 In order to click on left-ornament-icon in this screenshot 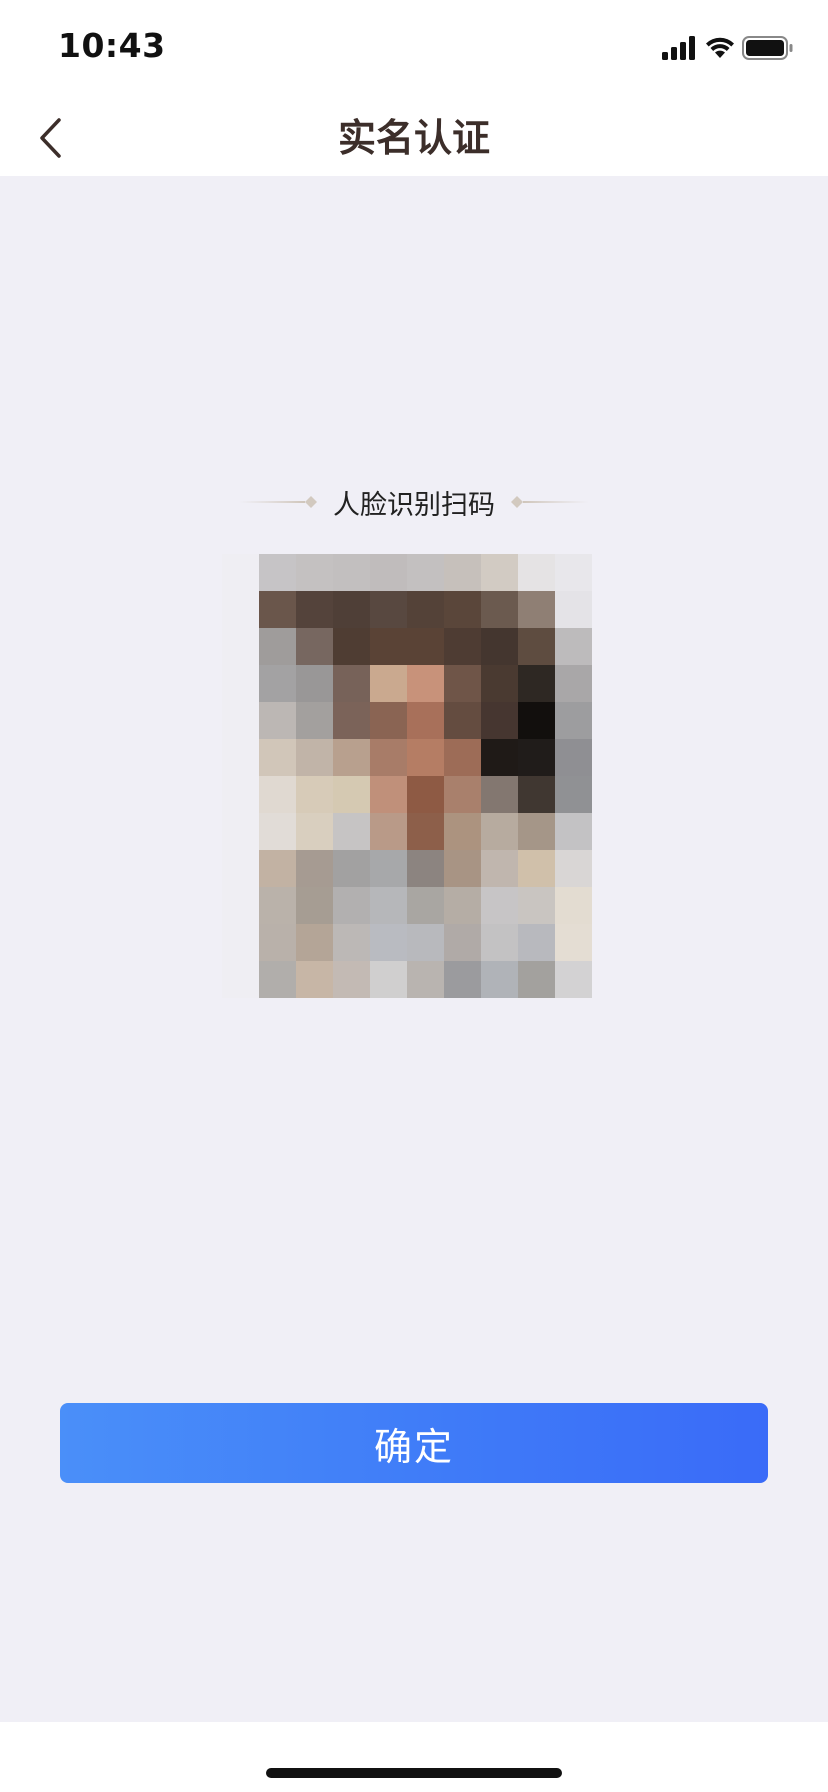, I will do `click(278, 502)`.